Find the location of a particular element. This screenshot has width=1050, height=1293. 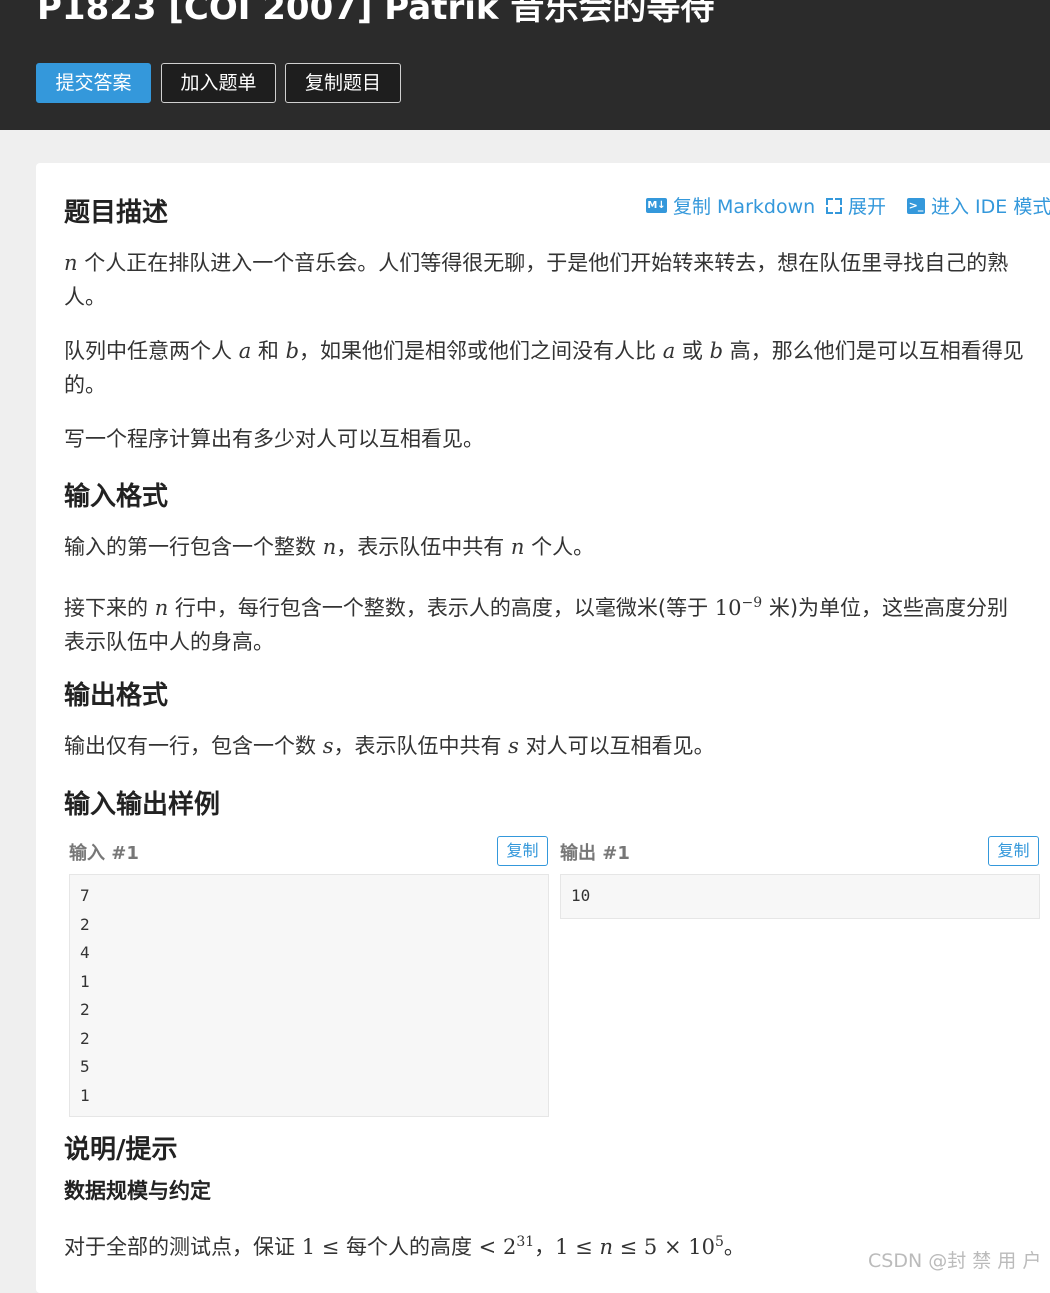

text: 队列中任意两个人 is located at coordinates (151, 351).